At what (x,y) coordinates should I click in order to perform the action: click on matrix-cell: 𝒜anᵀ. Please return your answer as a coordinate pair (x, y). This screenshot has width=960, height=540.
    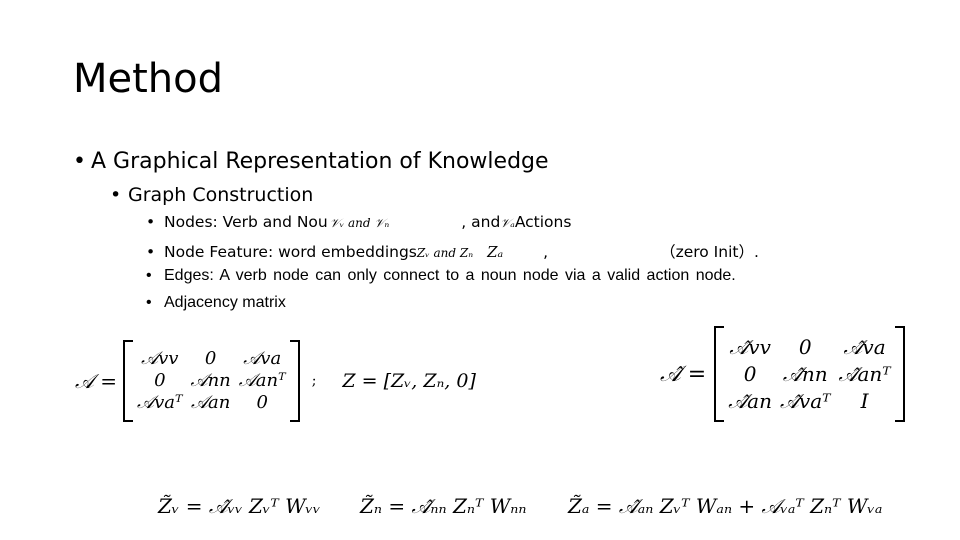
    Looking at the image, I should click on (262, 380).